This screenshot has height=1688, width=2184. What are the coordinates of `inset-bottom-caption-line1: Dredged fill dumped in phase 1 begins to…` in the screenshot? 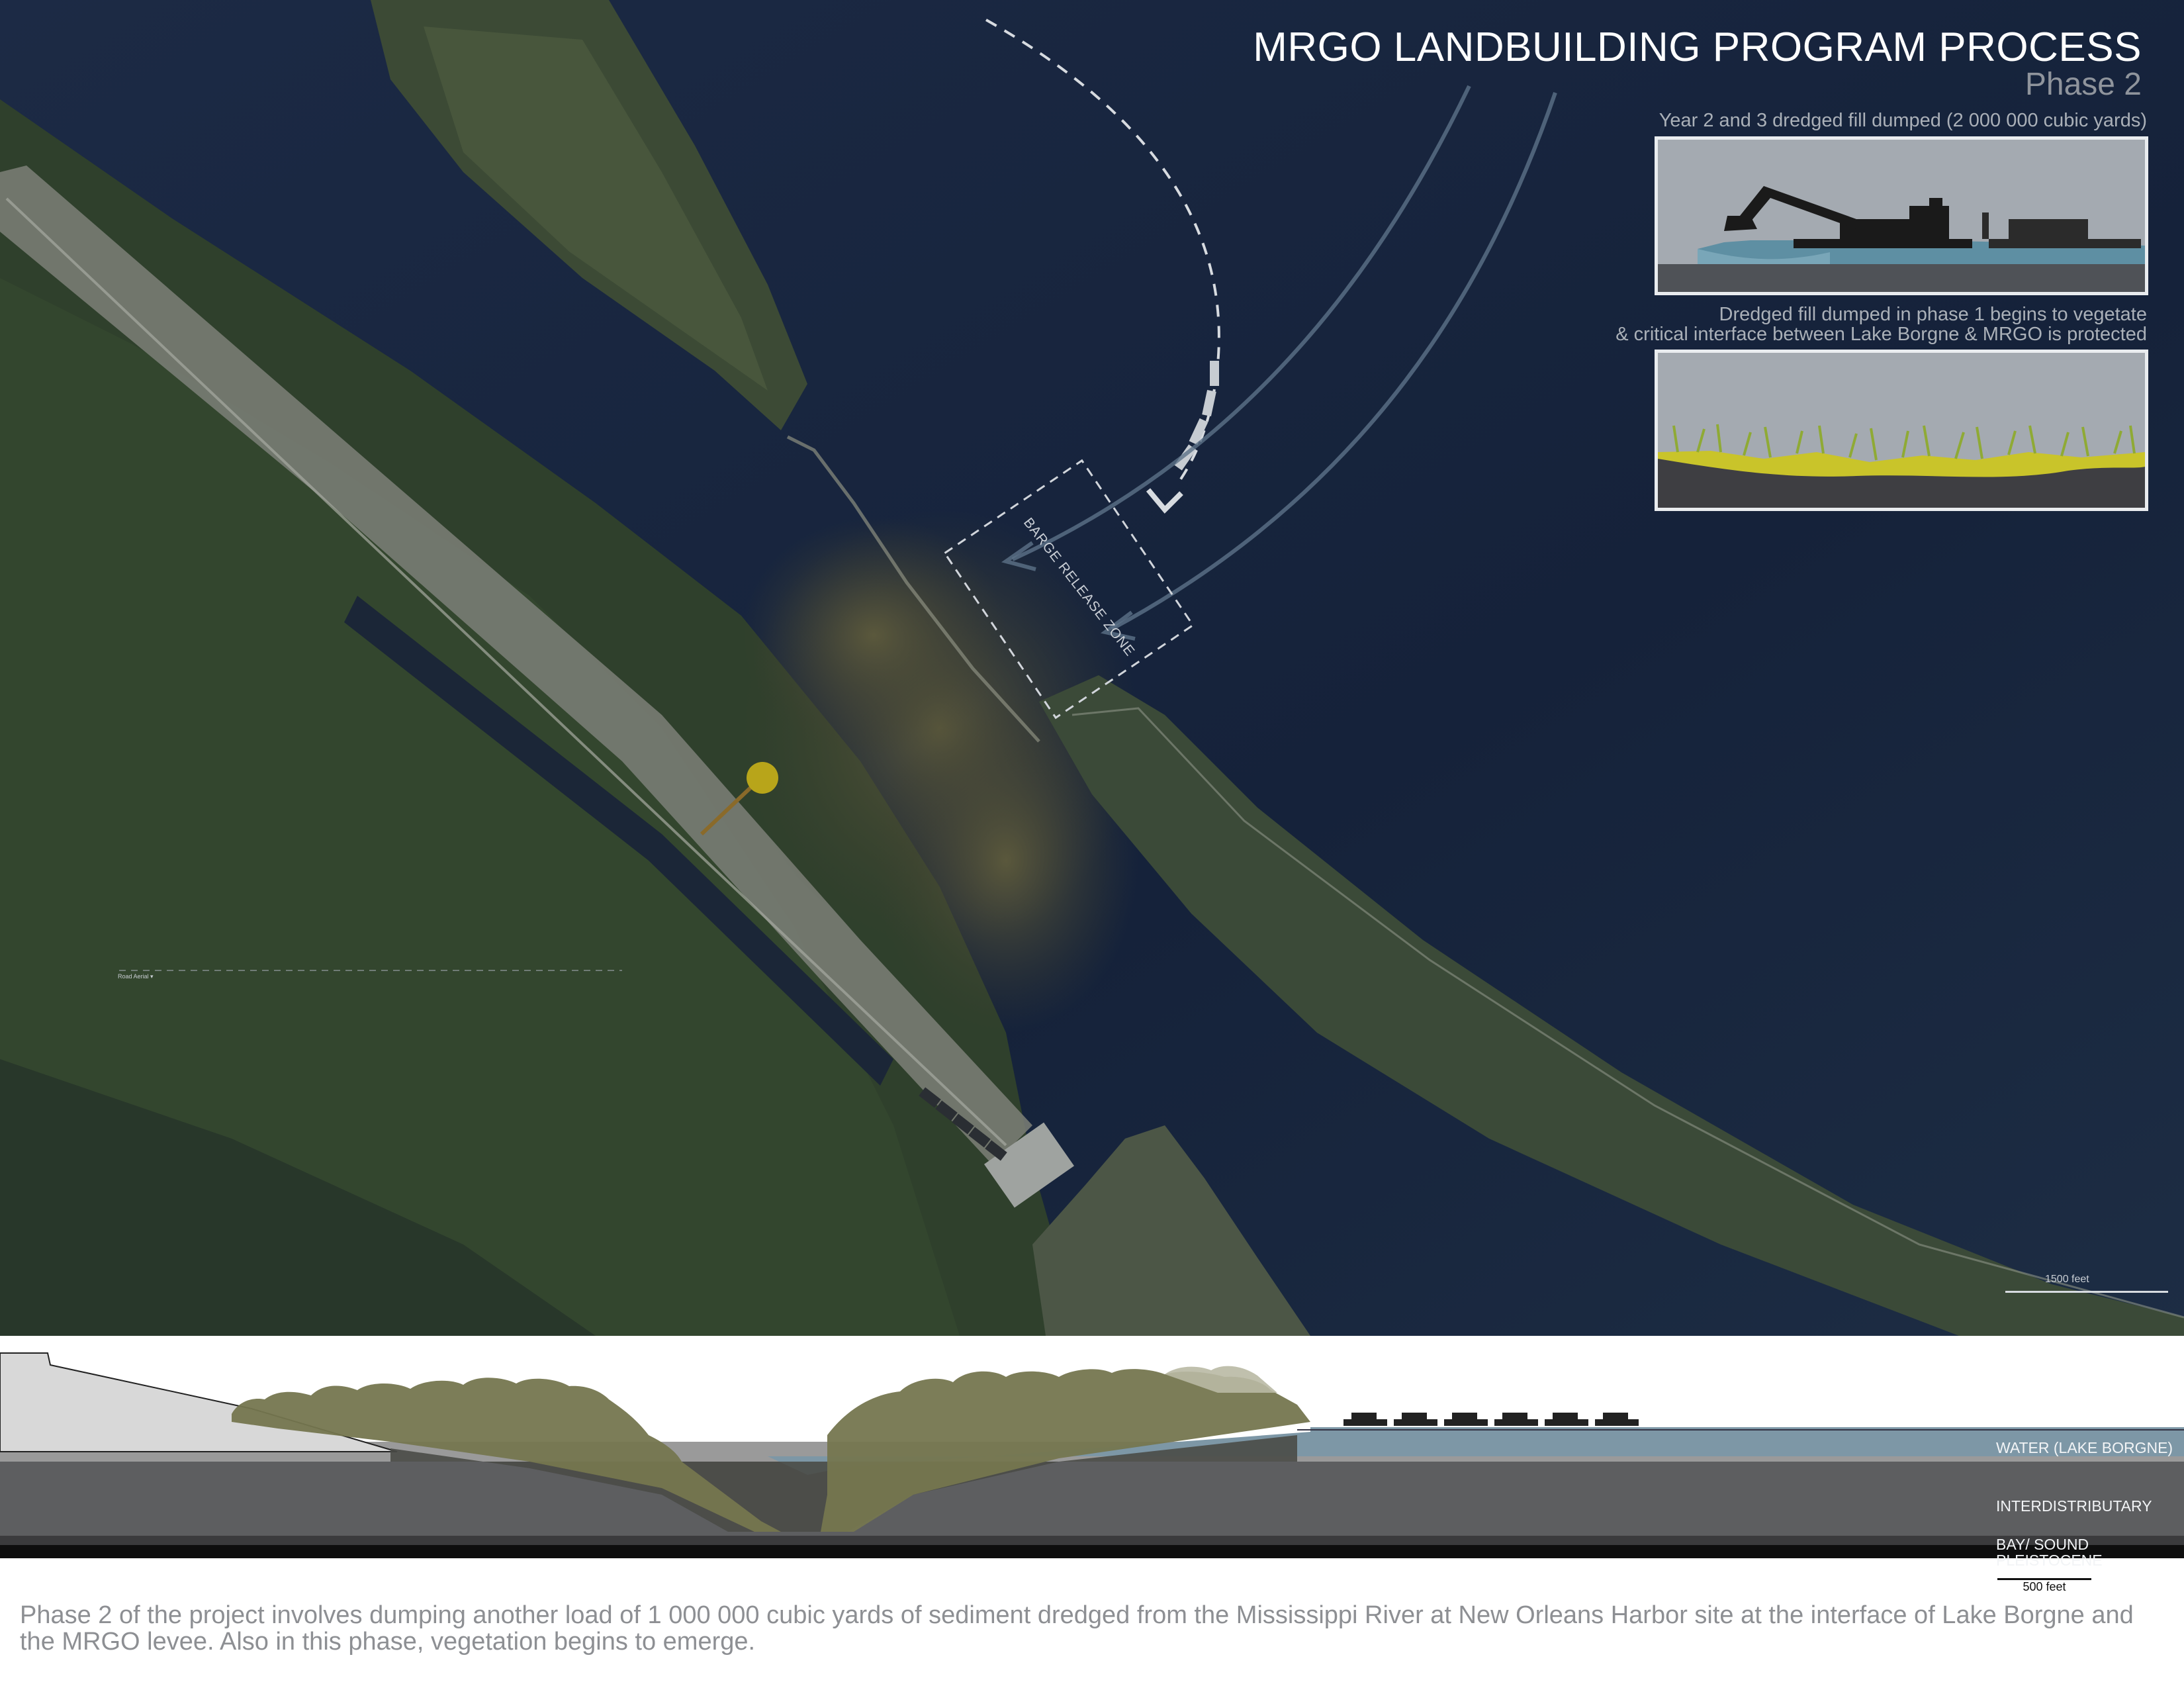 It's located at (1934, 314).